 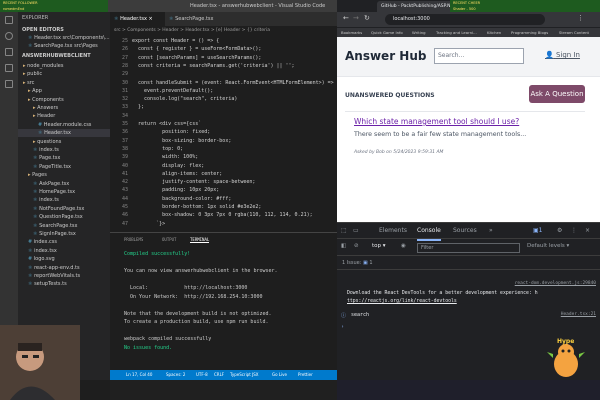 What do you see at coordinates (64, 234) in the screenshot?
I see `tree-file: ⚛ SignInPage.tsx` at bounding box center [64, 234].